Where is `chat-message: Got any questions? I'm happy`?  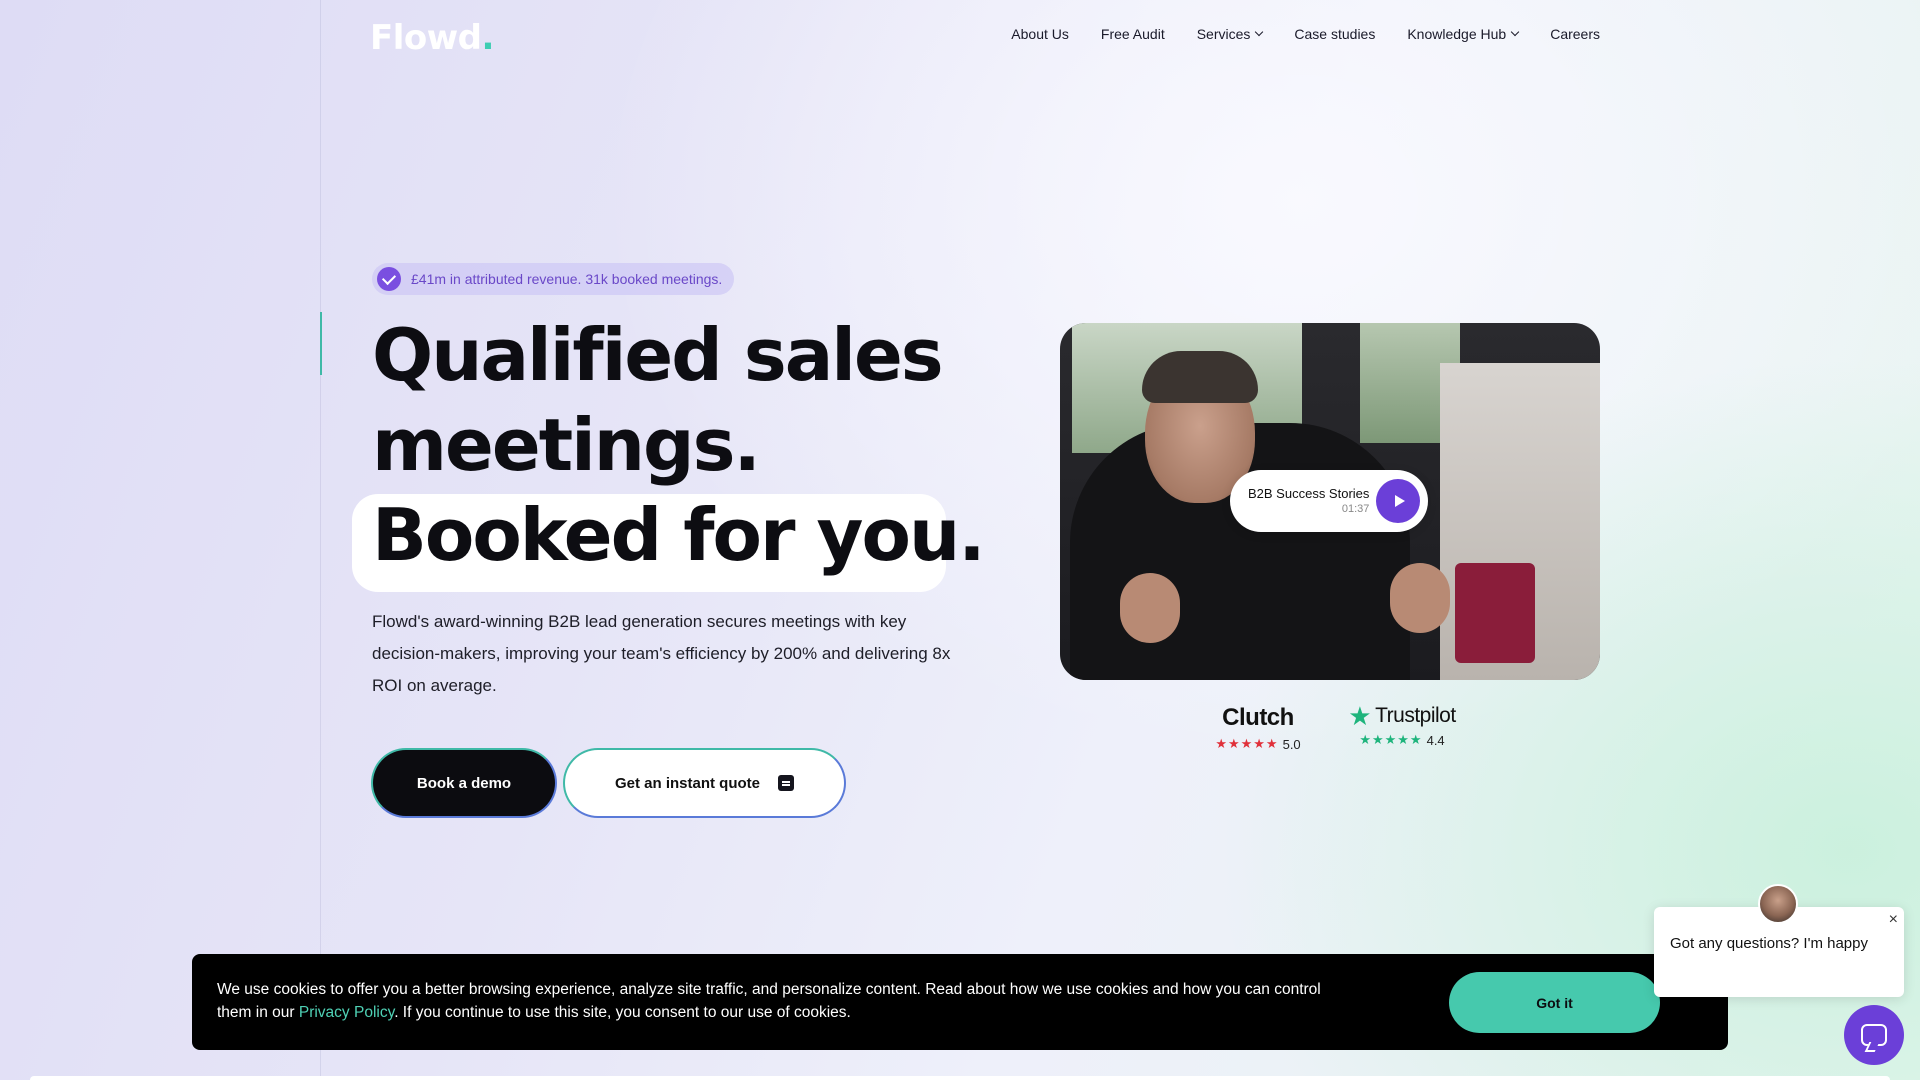
chat-message: Got any questions? I'm happy is located at coordinates (1769, 943).